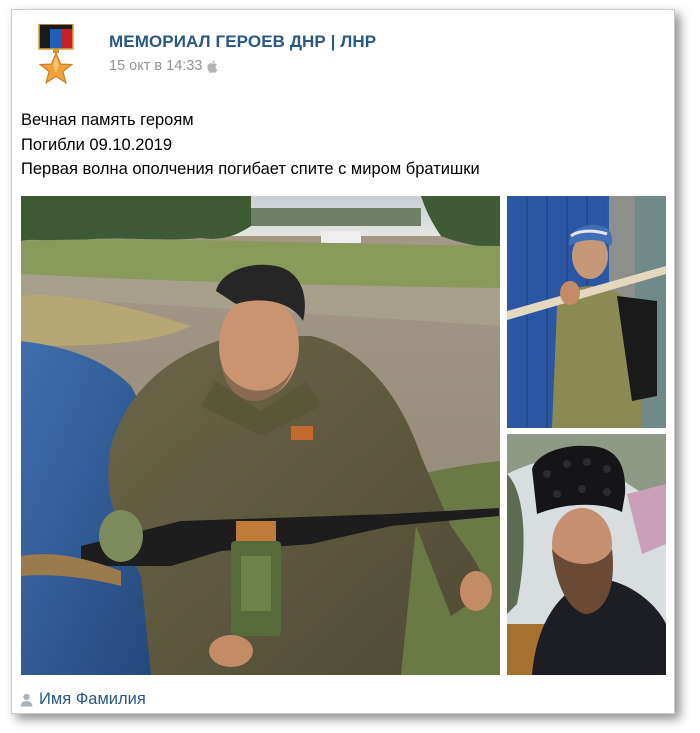  I want to click on post-author: МЕМОРИАЛ ГЕРОЕВ ДНР | ЛНР, so click(242, 42).